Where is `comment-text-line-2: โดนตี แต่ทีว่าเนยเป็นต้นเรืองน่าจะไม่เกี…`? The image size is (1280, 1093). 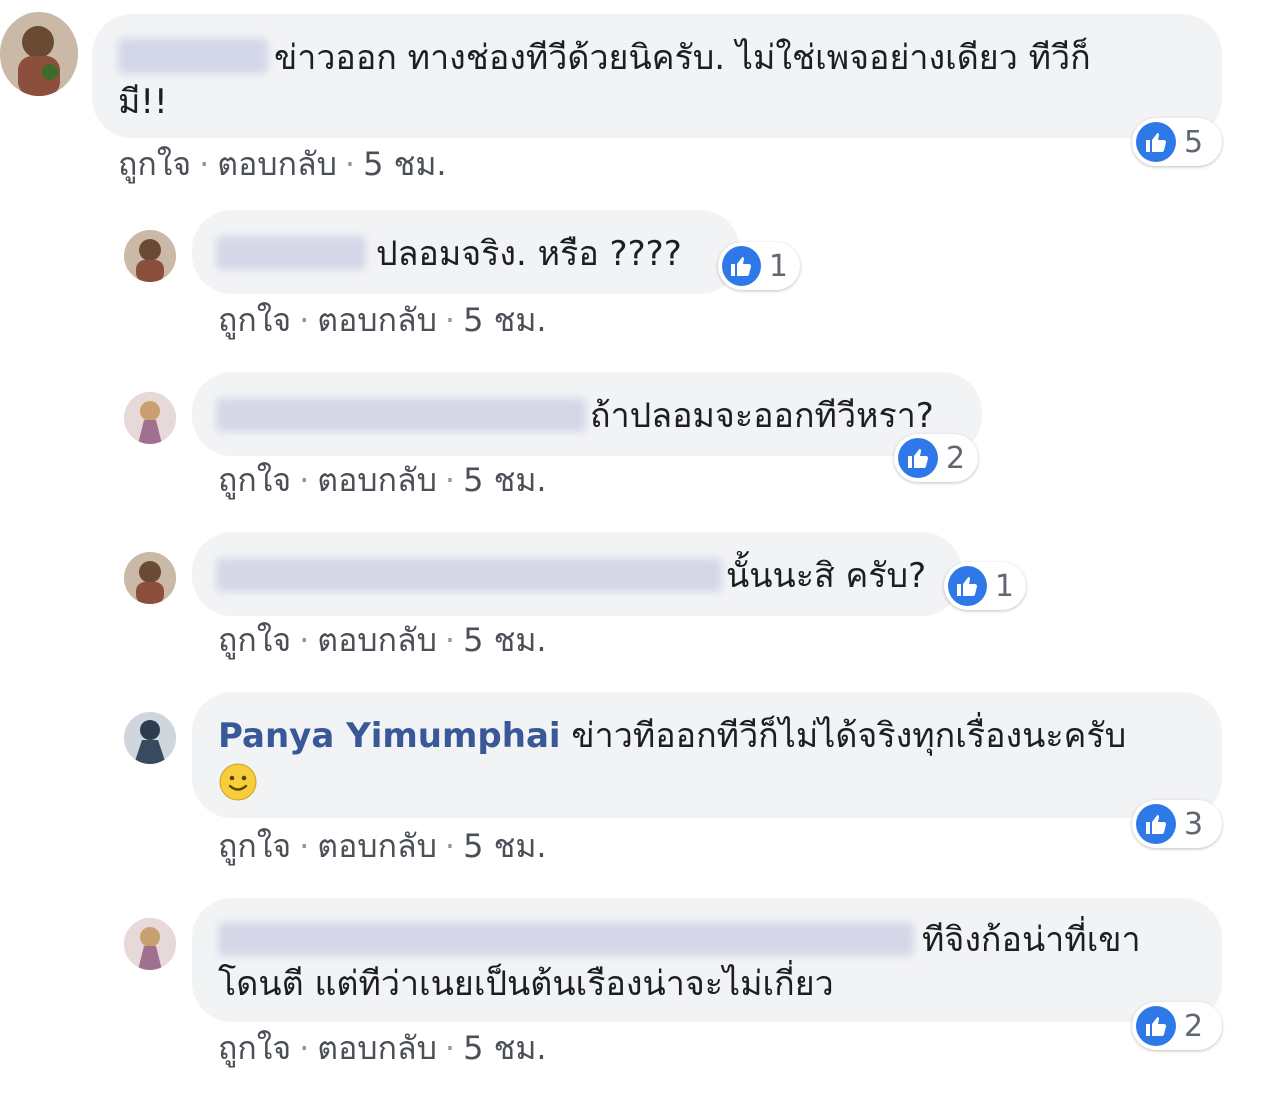 comment-text-line-2: โดนตี แต่ทีว่าเนยเป็นต้นเรืองน่าจะไม่เกี… is located at coordinates (526, 984).